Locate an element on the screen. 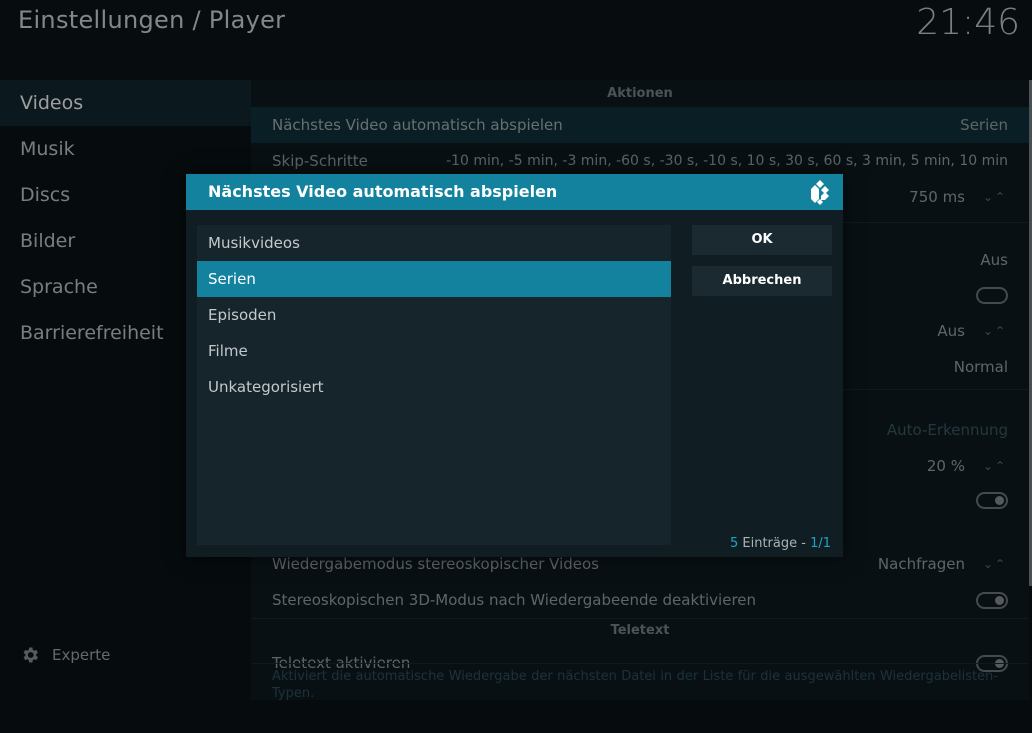 The width and height of the screenshot is (1032, 733). cancel-button: Abbrechen is located at coordinates (762, 281).